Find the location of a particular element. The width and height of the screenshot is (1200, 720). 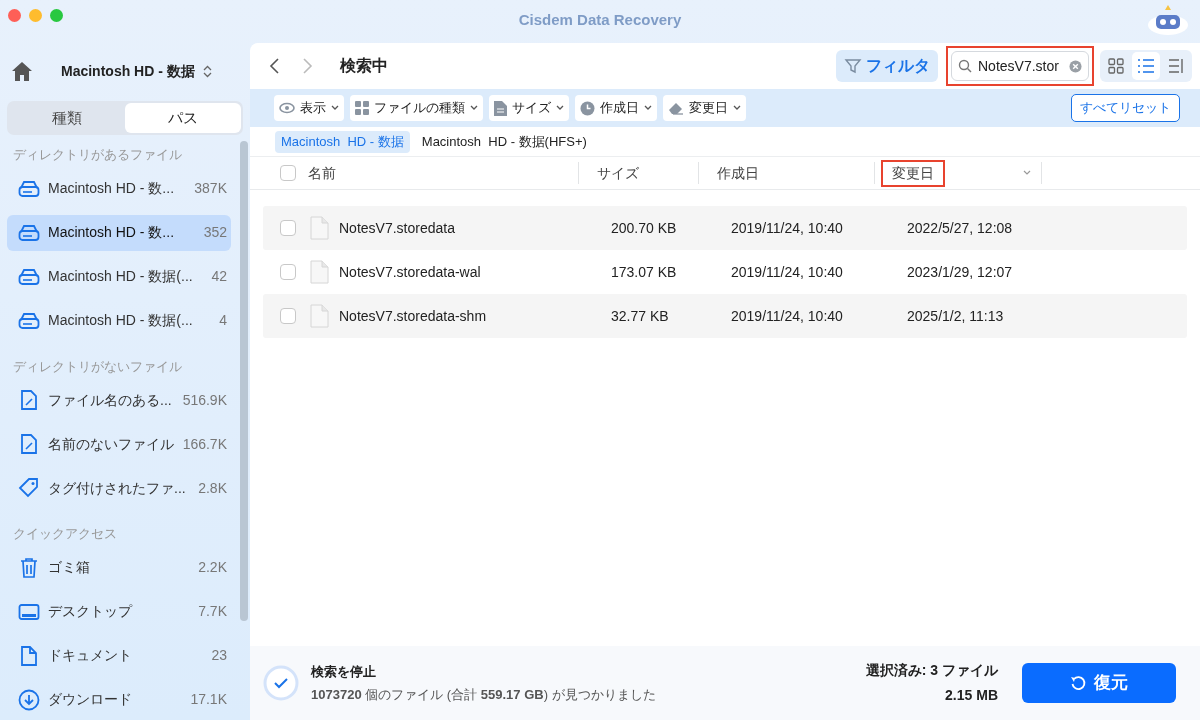

minimize-button is located at coordinates (35, 15).